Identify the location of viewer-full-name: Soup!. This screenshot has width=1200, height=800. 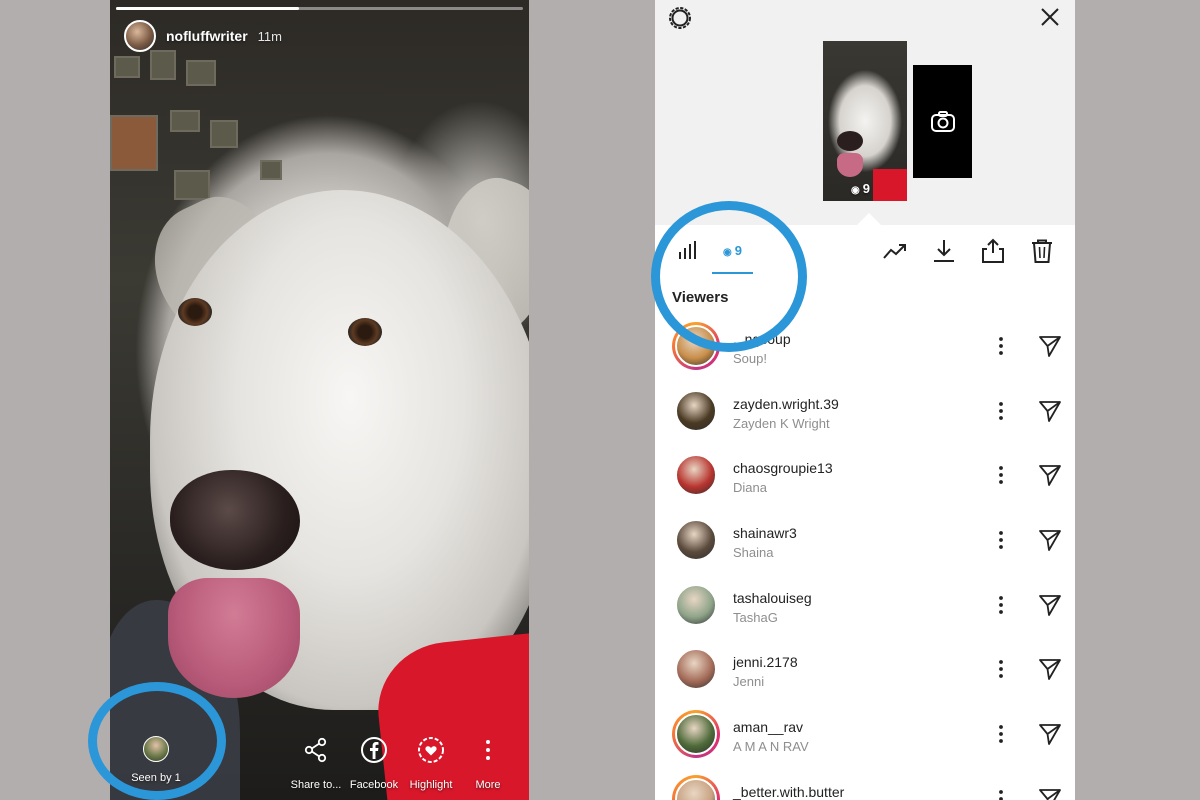
(750, 358).